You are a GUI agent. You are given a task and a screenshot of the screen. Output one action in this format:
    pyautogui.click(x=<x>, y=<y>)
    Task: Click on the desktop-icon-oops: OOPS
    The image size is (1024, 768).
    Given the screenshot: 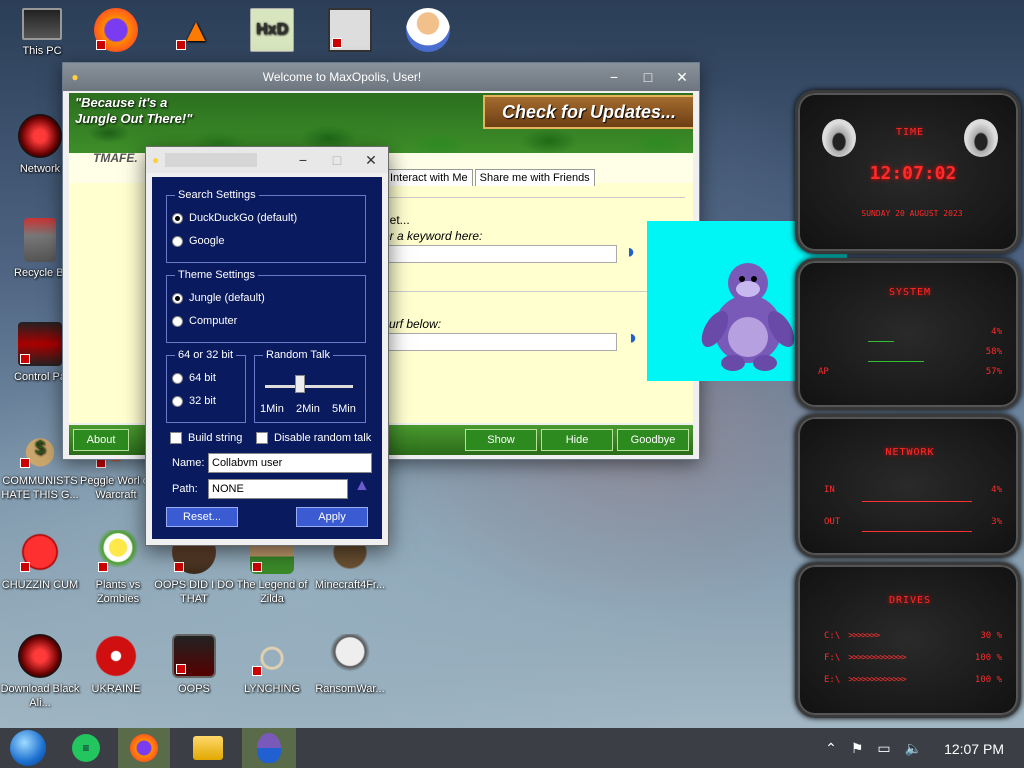 What is the action you would take?
    pyautogui.click(x=194, y=665)
    